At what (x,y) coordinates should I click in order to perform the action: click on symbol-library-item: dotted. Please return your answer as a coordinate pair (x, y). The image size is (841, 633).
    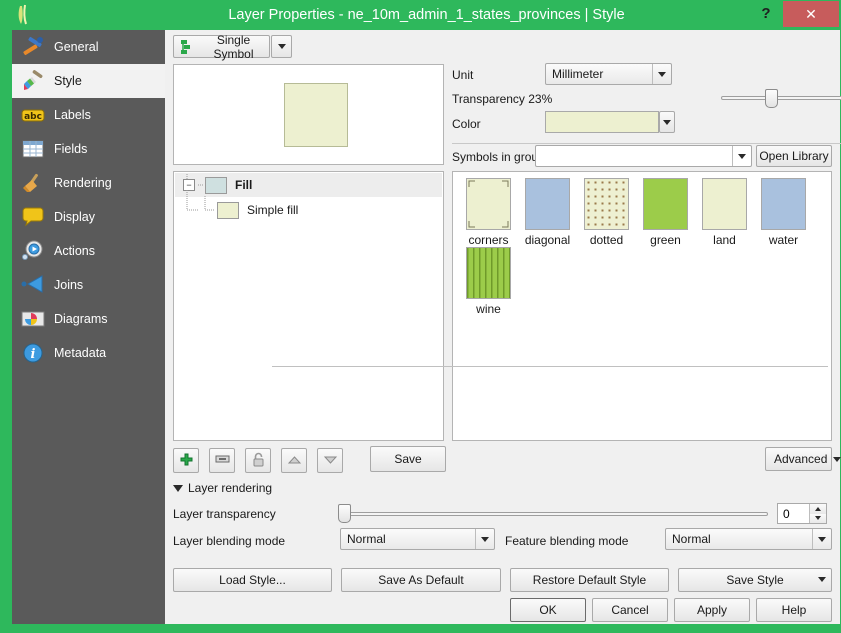
    Looking at the image, I should click on (606, 212).